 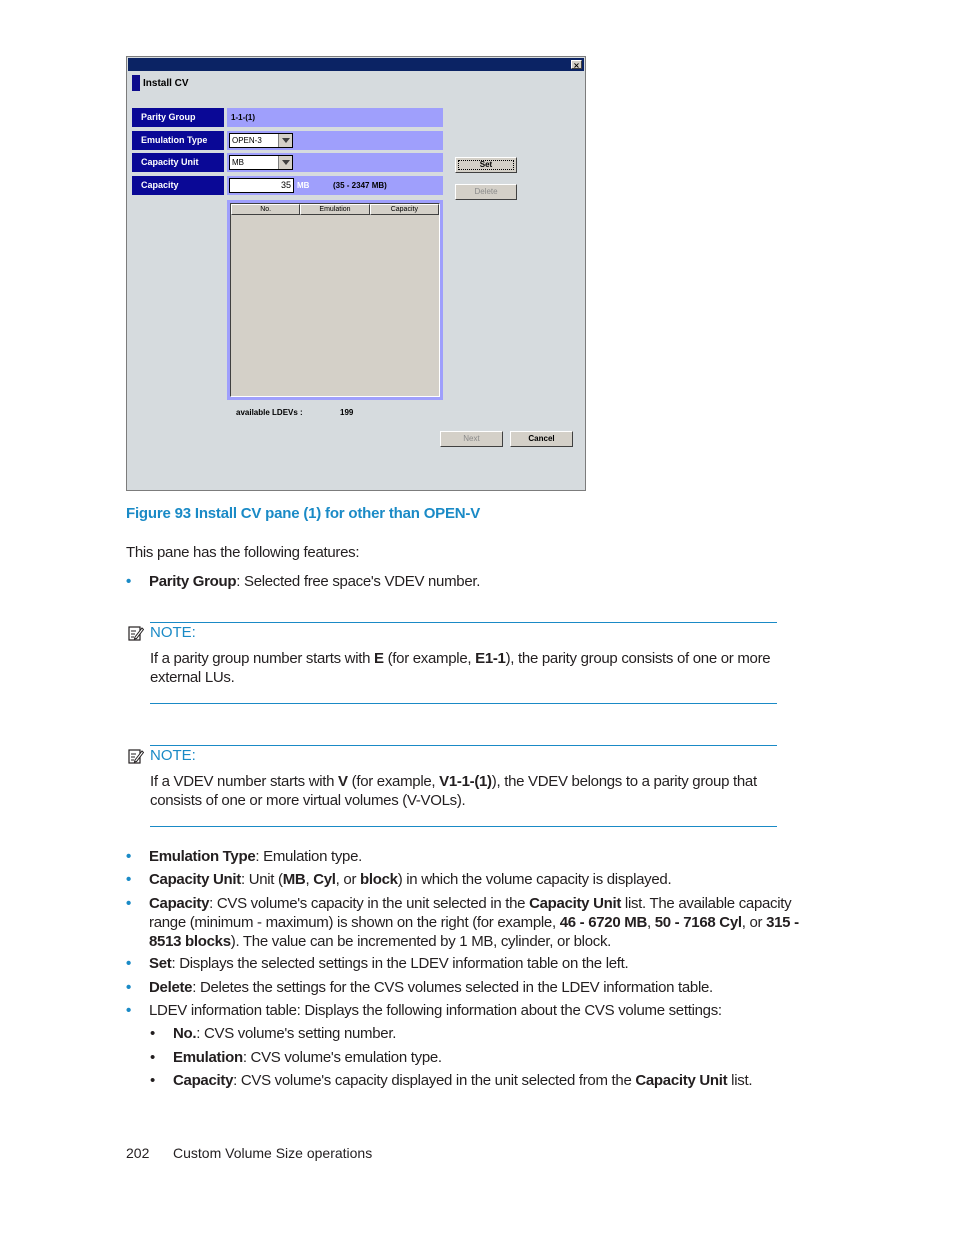 What do you see at coordinates (185, 1033) in the screenshot?
I see `term: No.` at bounding box center [185, 1033].